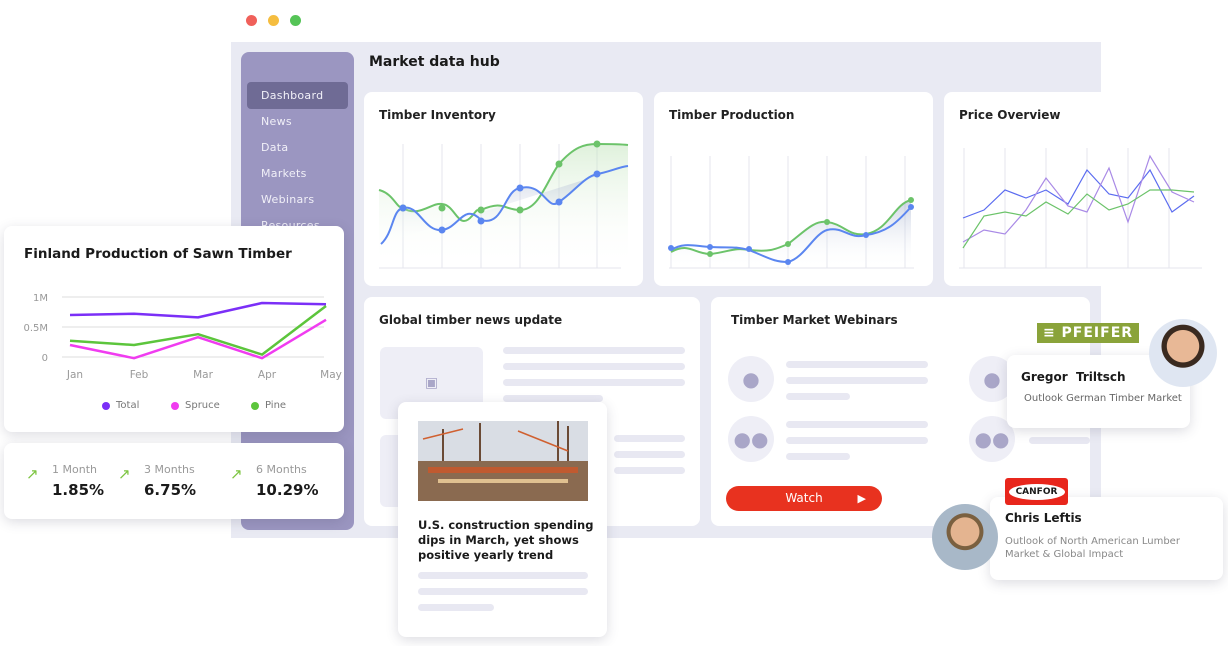  Describe the element at coordinates (139, 375) in the screenshot. I see `x-tick-label: Feb` at that location.